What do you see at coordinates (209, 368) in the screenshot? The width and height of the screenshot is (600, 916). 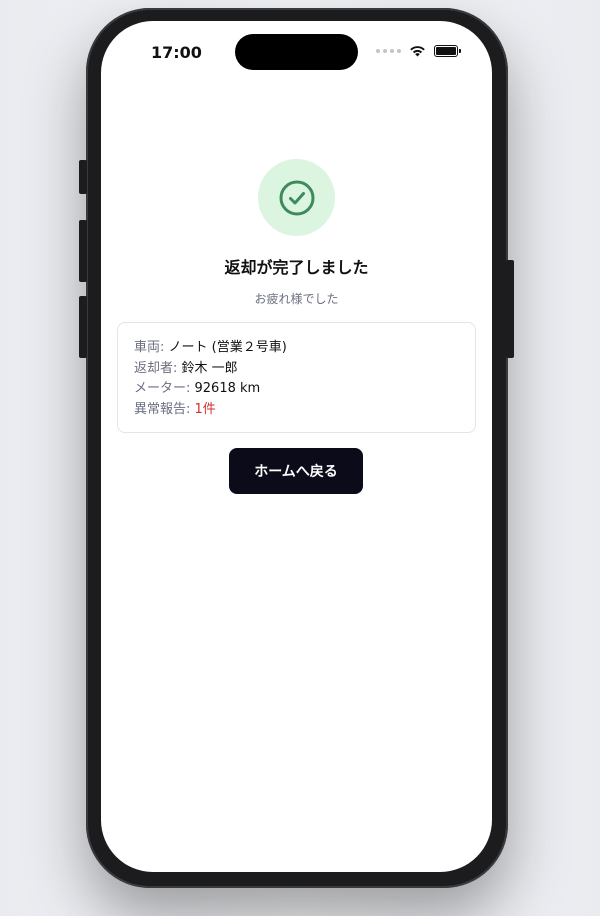 I see `detail-value: 鈴木 一郎` at bounding box center [209, 368].